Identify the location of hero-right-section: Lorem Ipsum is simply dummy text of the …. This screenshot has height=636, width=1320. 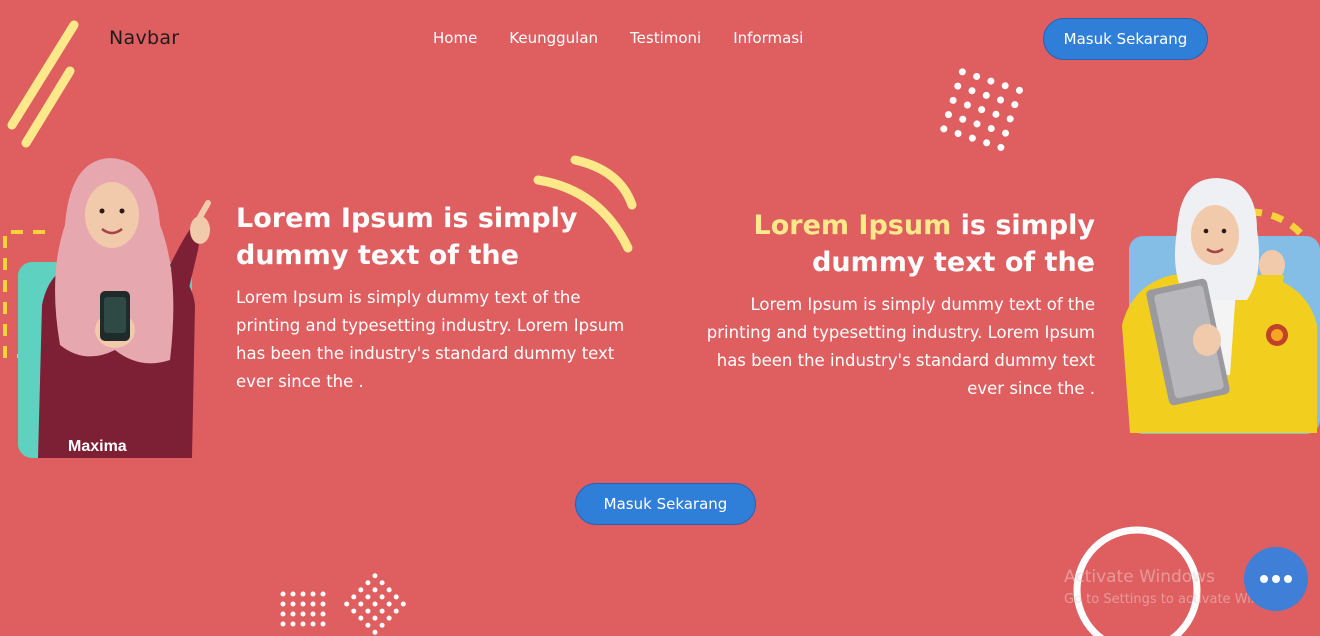
(897, 305).